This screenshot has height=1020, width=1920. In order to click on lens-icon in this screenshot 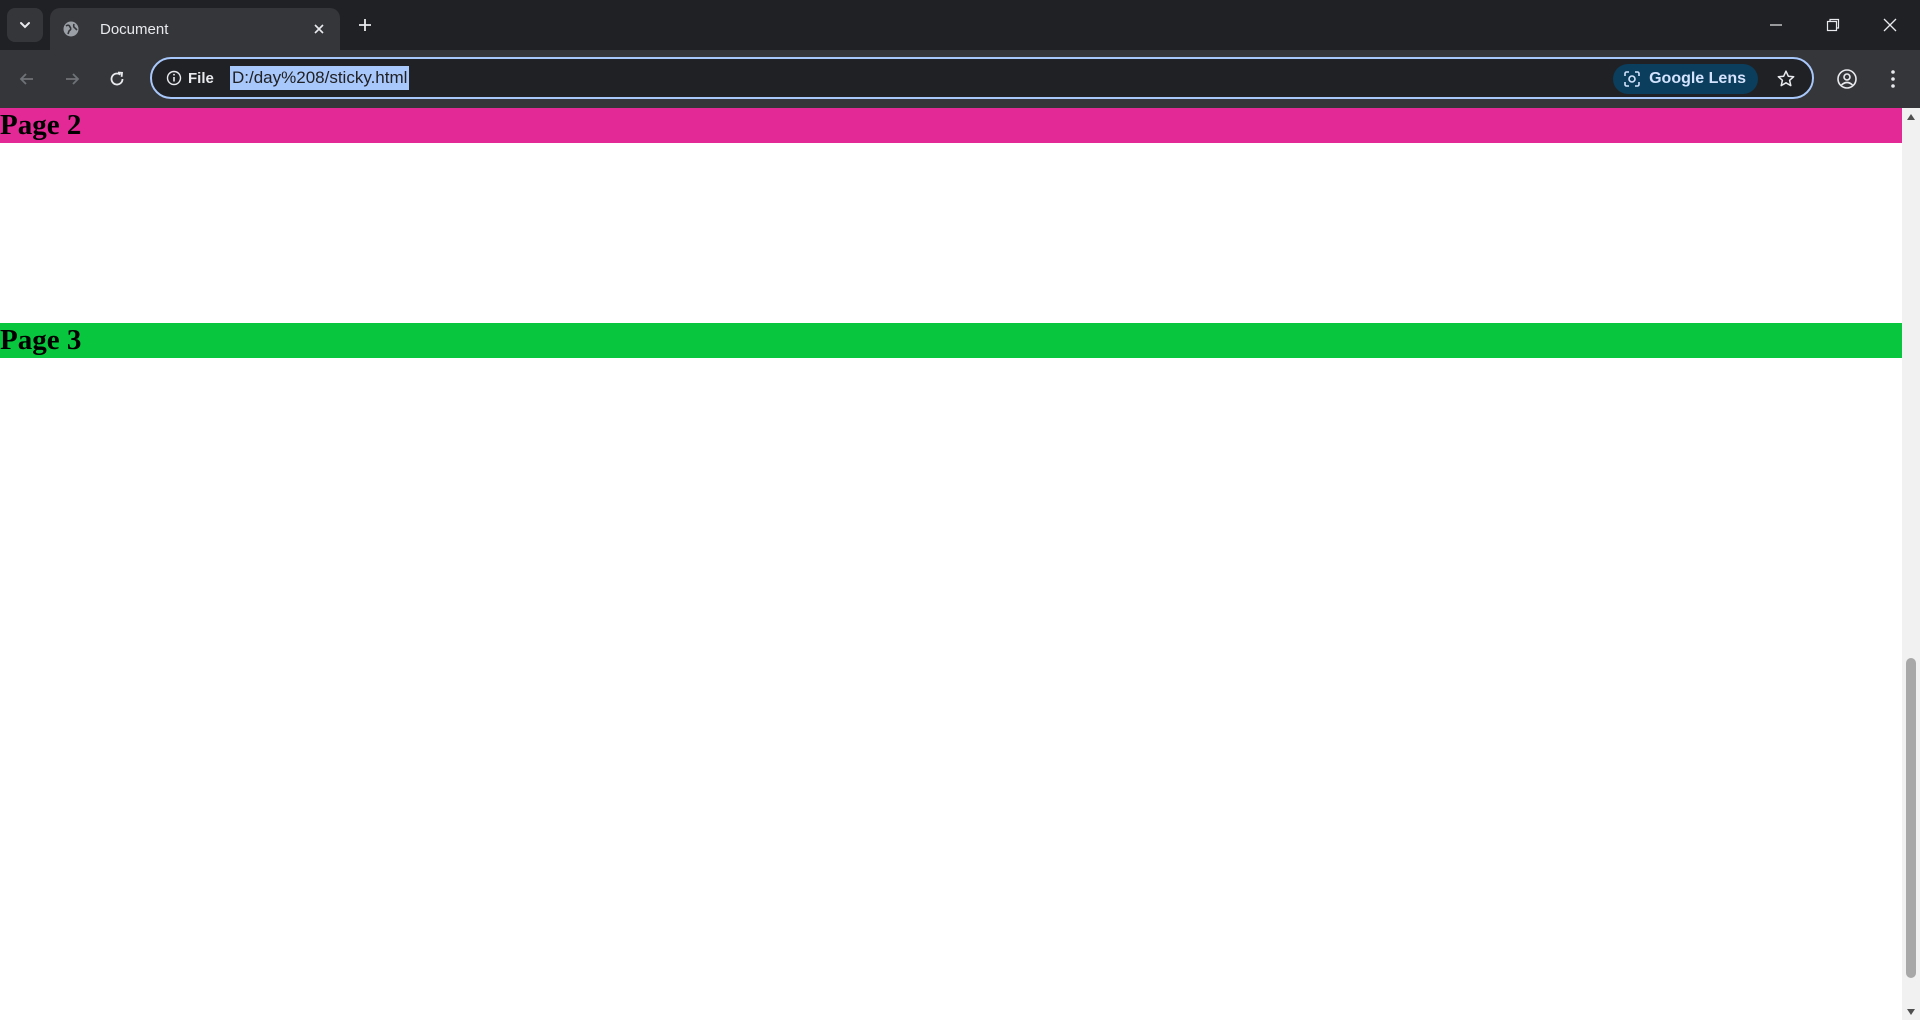, I will do `click(1632, 79)`.